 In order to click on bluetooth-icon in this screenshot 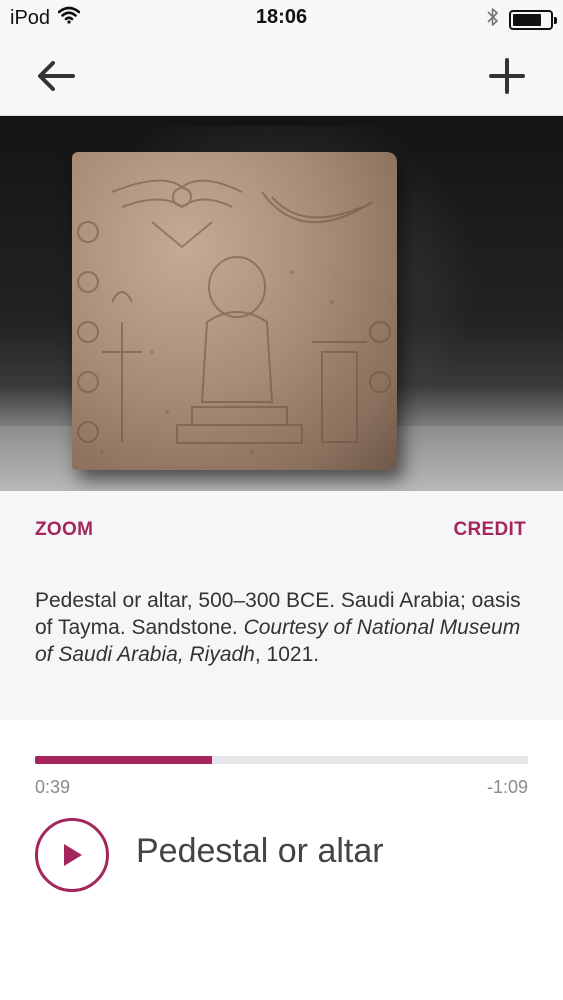, I will do `click(493, 19)`.